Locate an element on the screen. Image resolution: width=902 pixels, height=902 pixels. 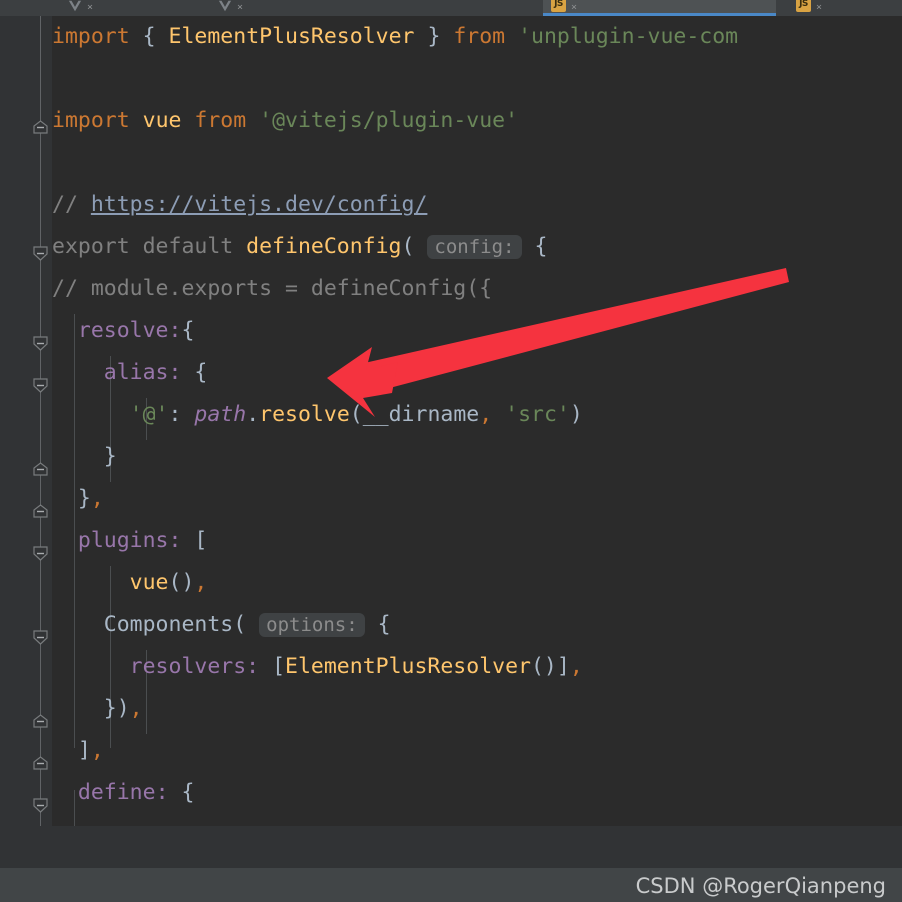
code-line: }), is located at coordinates (97, 709).